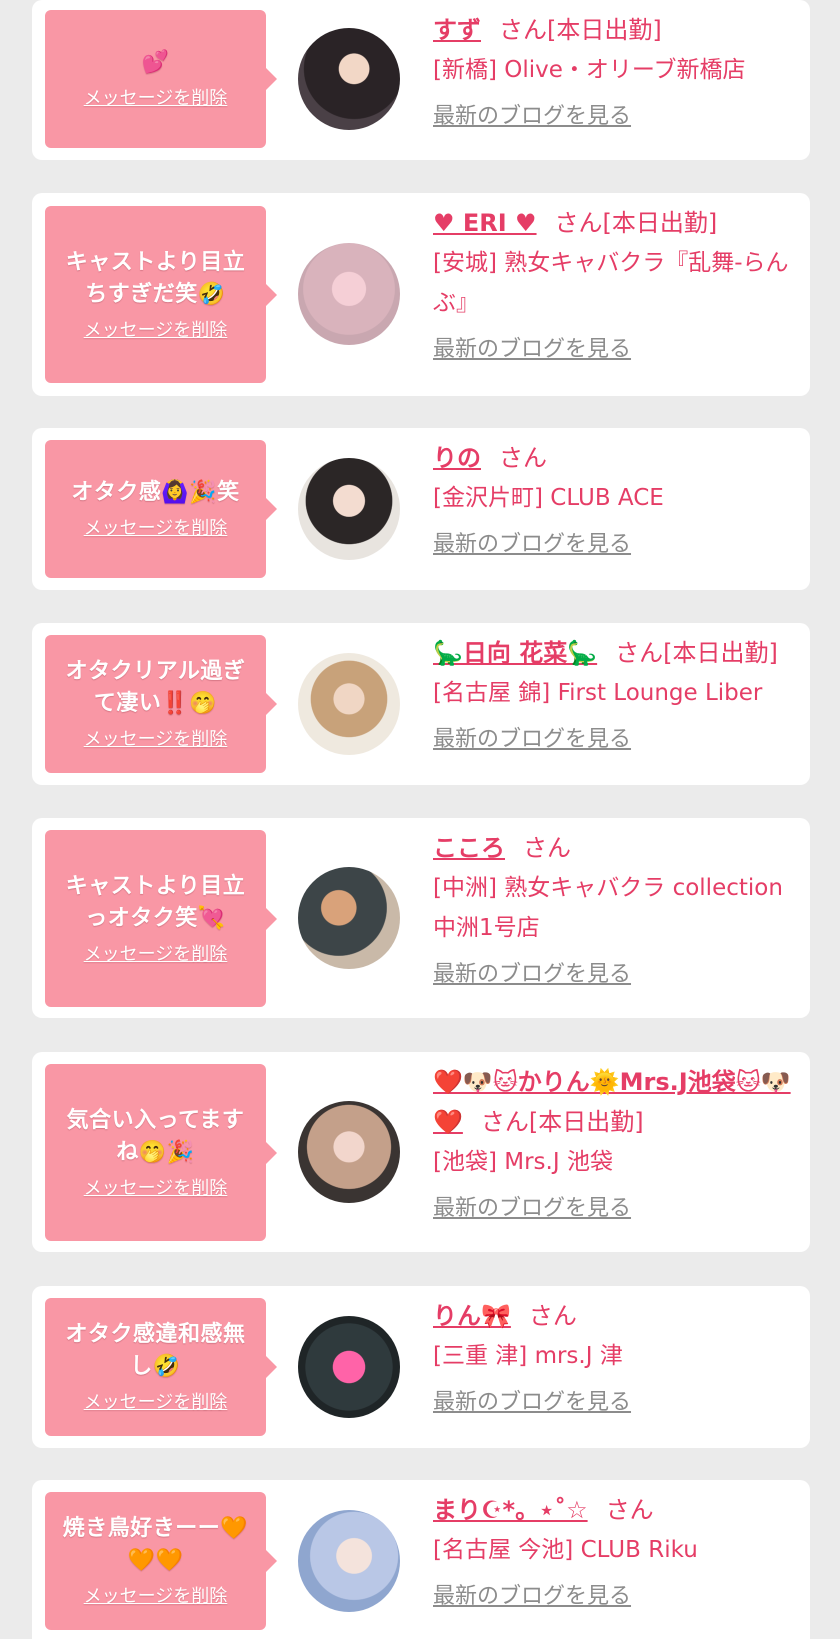  What do you see at coordinates (155, 1544) in the screenshot?
I see `message-text: 焼き鳥好きーー🧡 🧡🧡` at bounding box center [155, 1544].